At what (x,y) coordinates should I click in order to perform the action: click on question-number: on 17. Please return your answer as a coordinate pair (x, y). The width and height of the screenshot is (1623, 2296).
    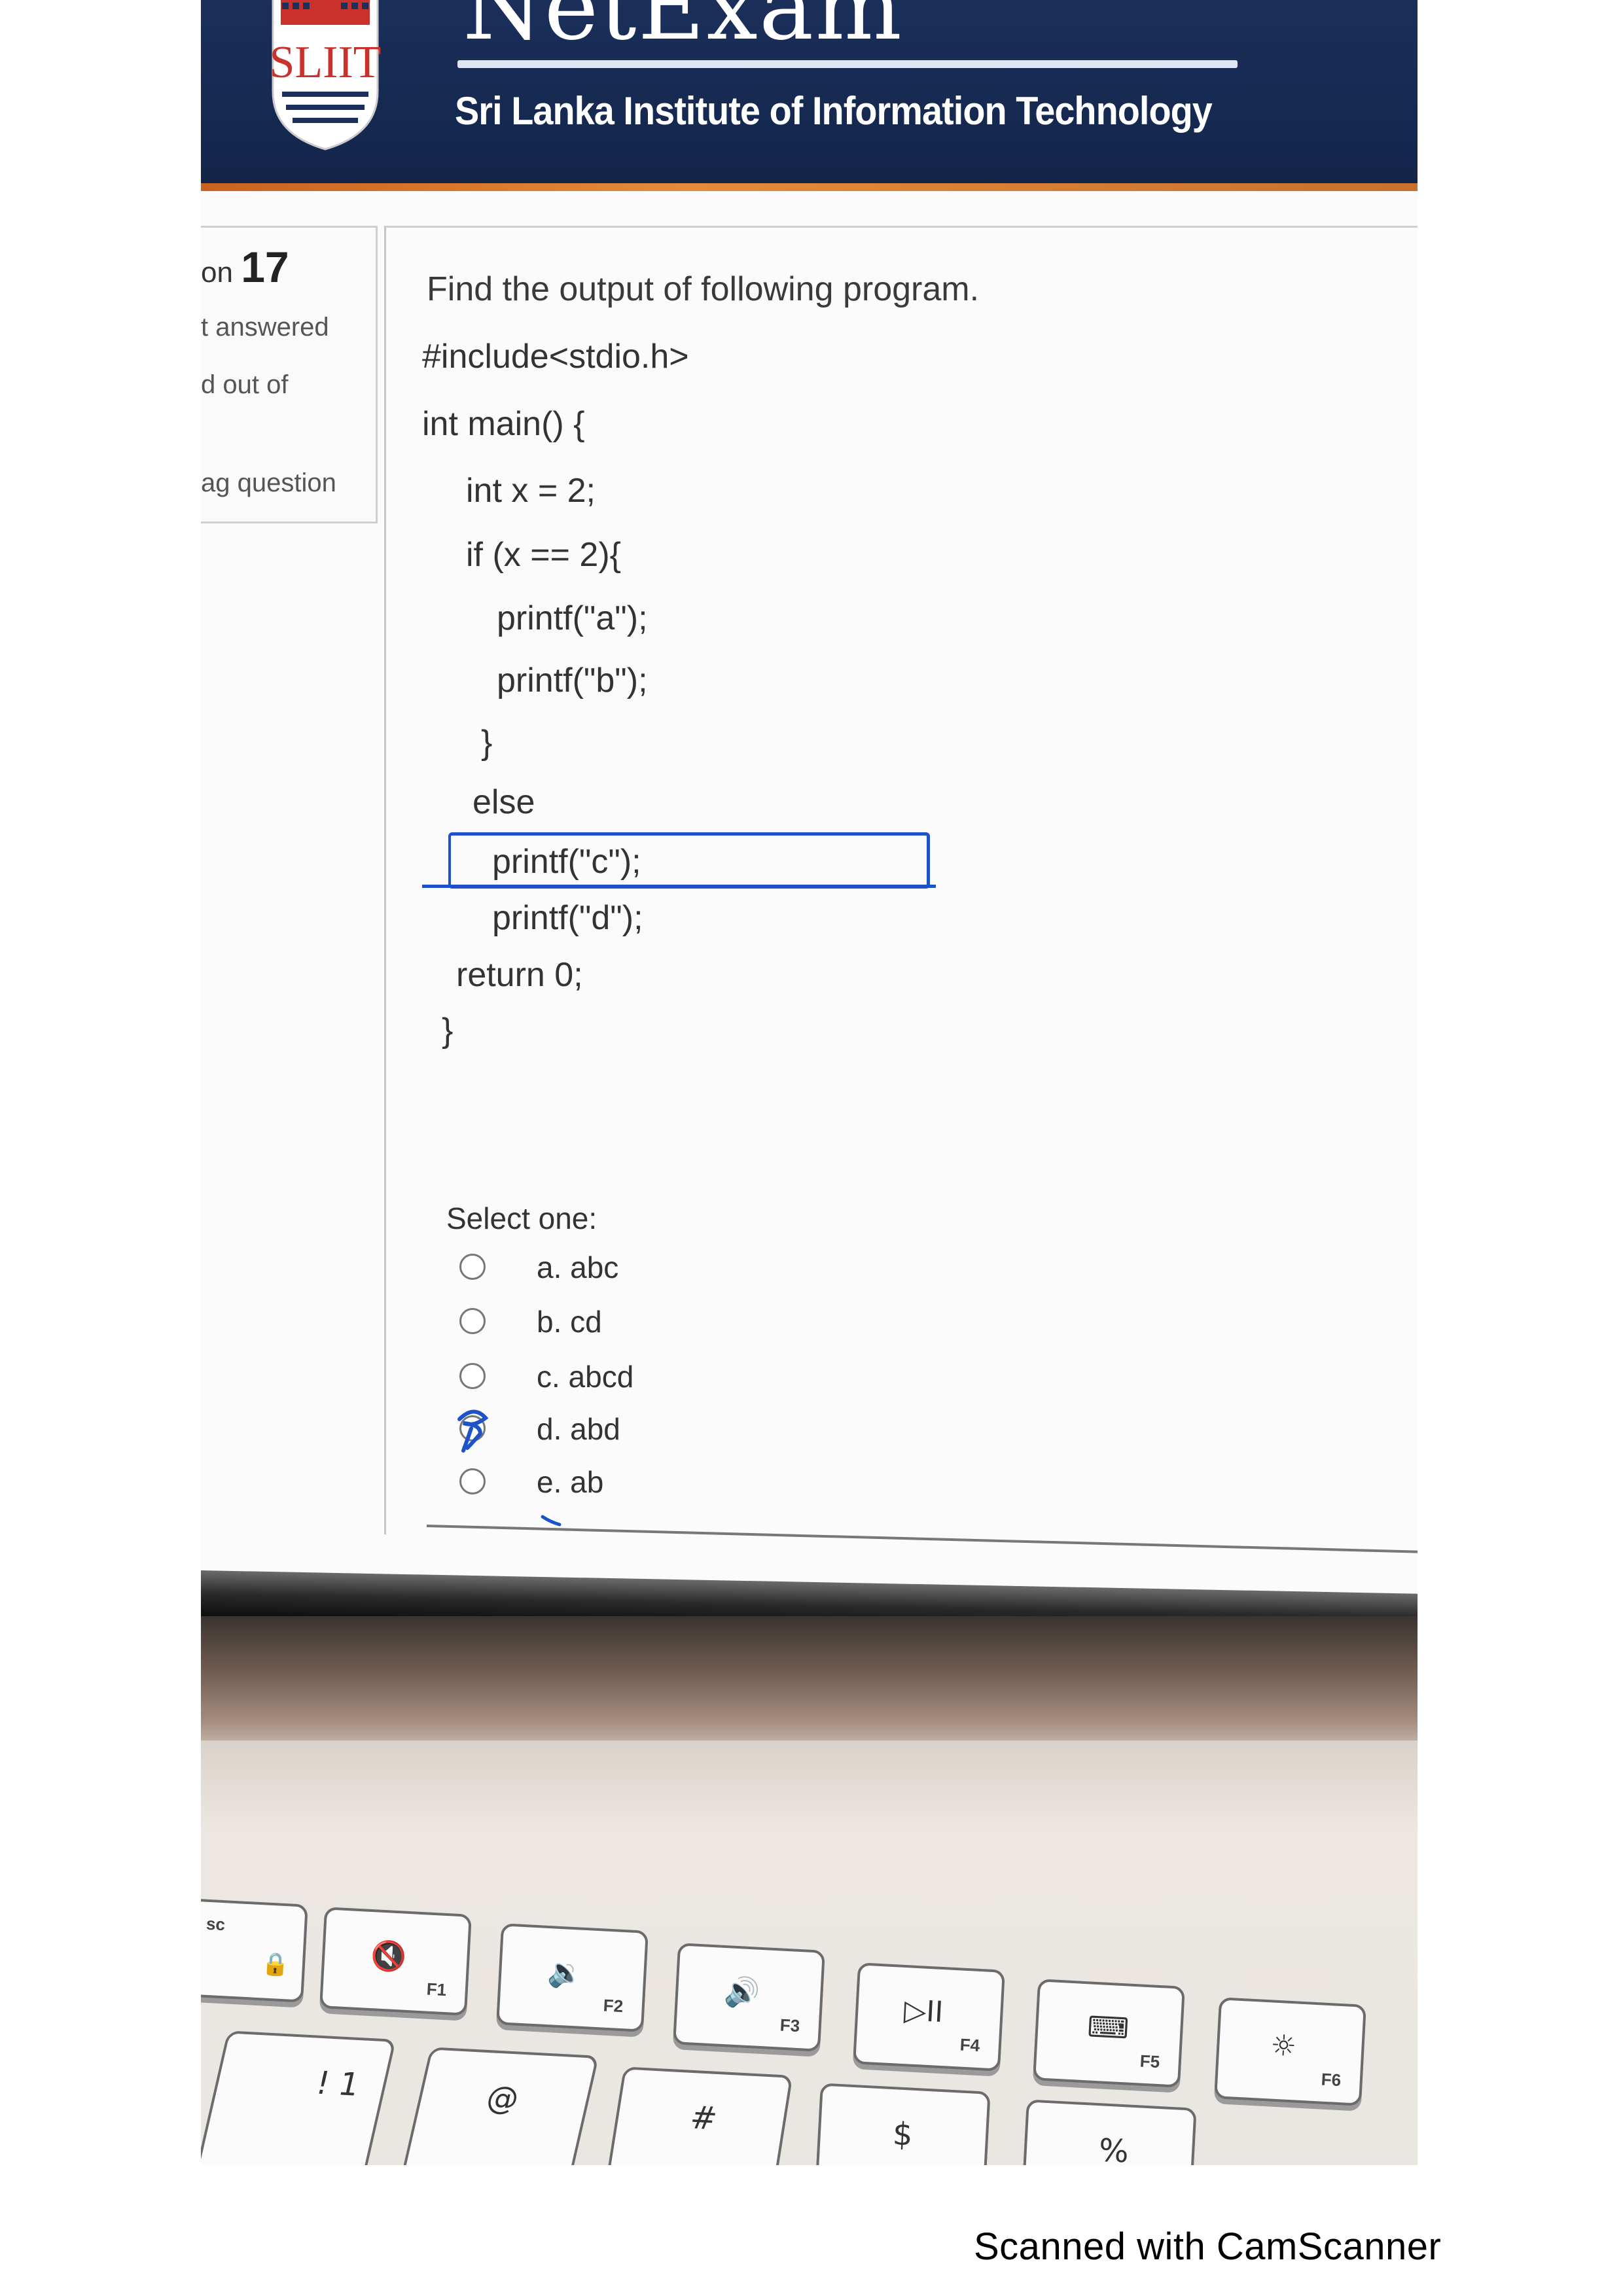
    Looking at the image, I should click on (245, 267).